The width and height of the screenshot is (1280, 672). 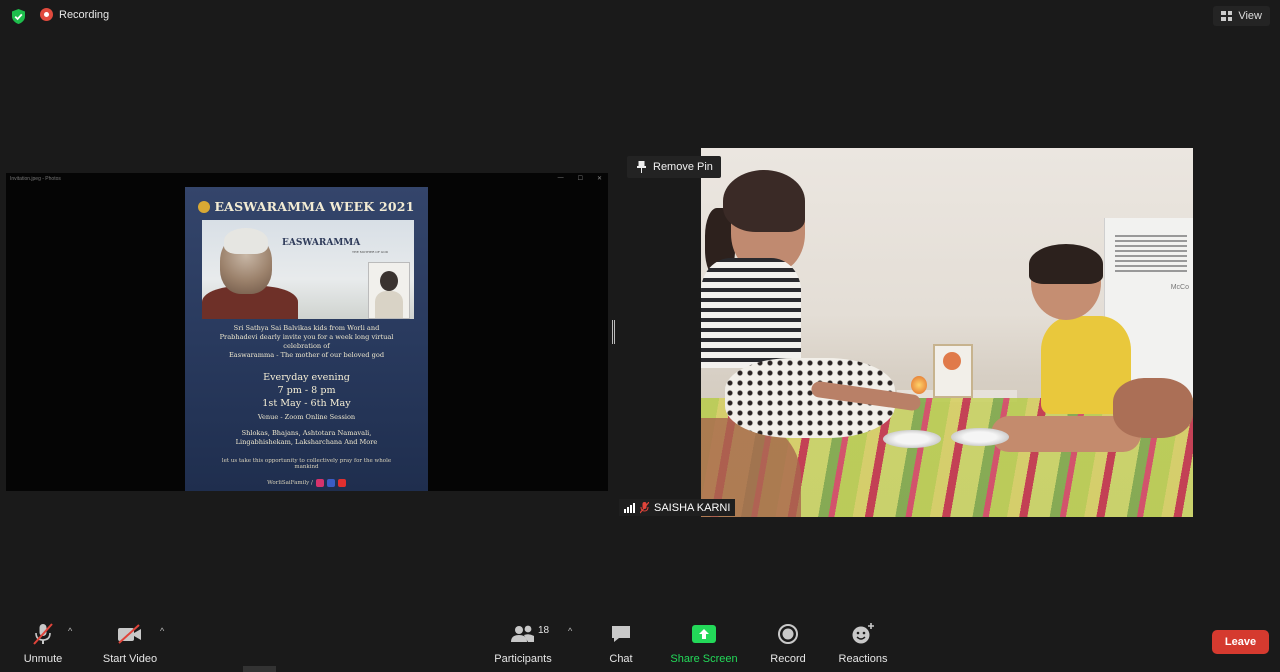 I want to click on poster-title-text: EASWARAMMA WEEK 2021, so click(x=314, y=206).